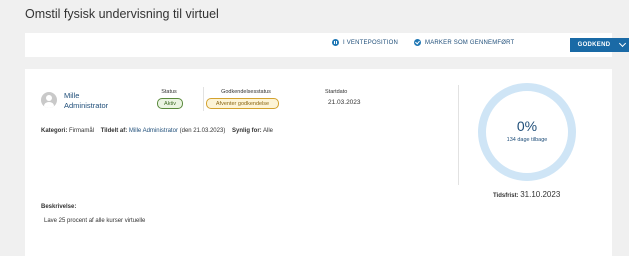  Describe the element at coordinates (59, 207) in the screenshot. I see `description-label: Beskrivelse:` at that location.